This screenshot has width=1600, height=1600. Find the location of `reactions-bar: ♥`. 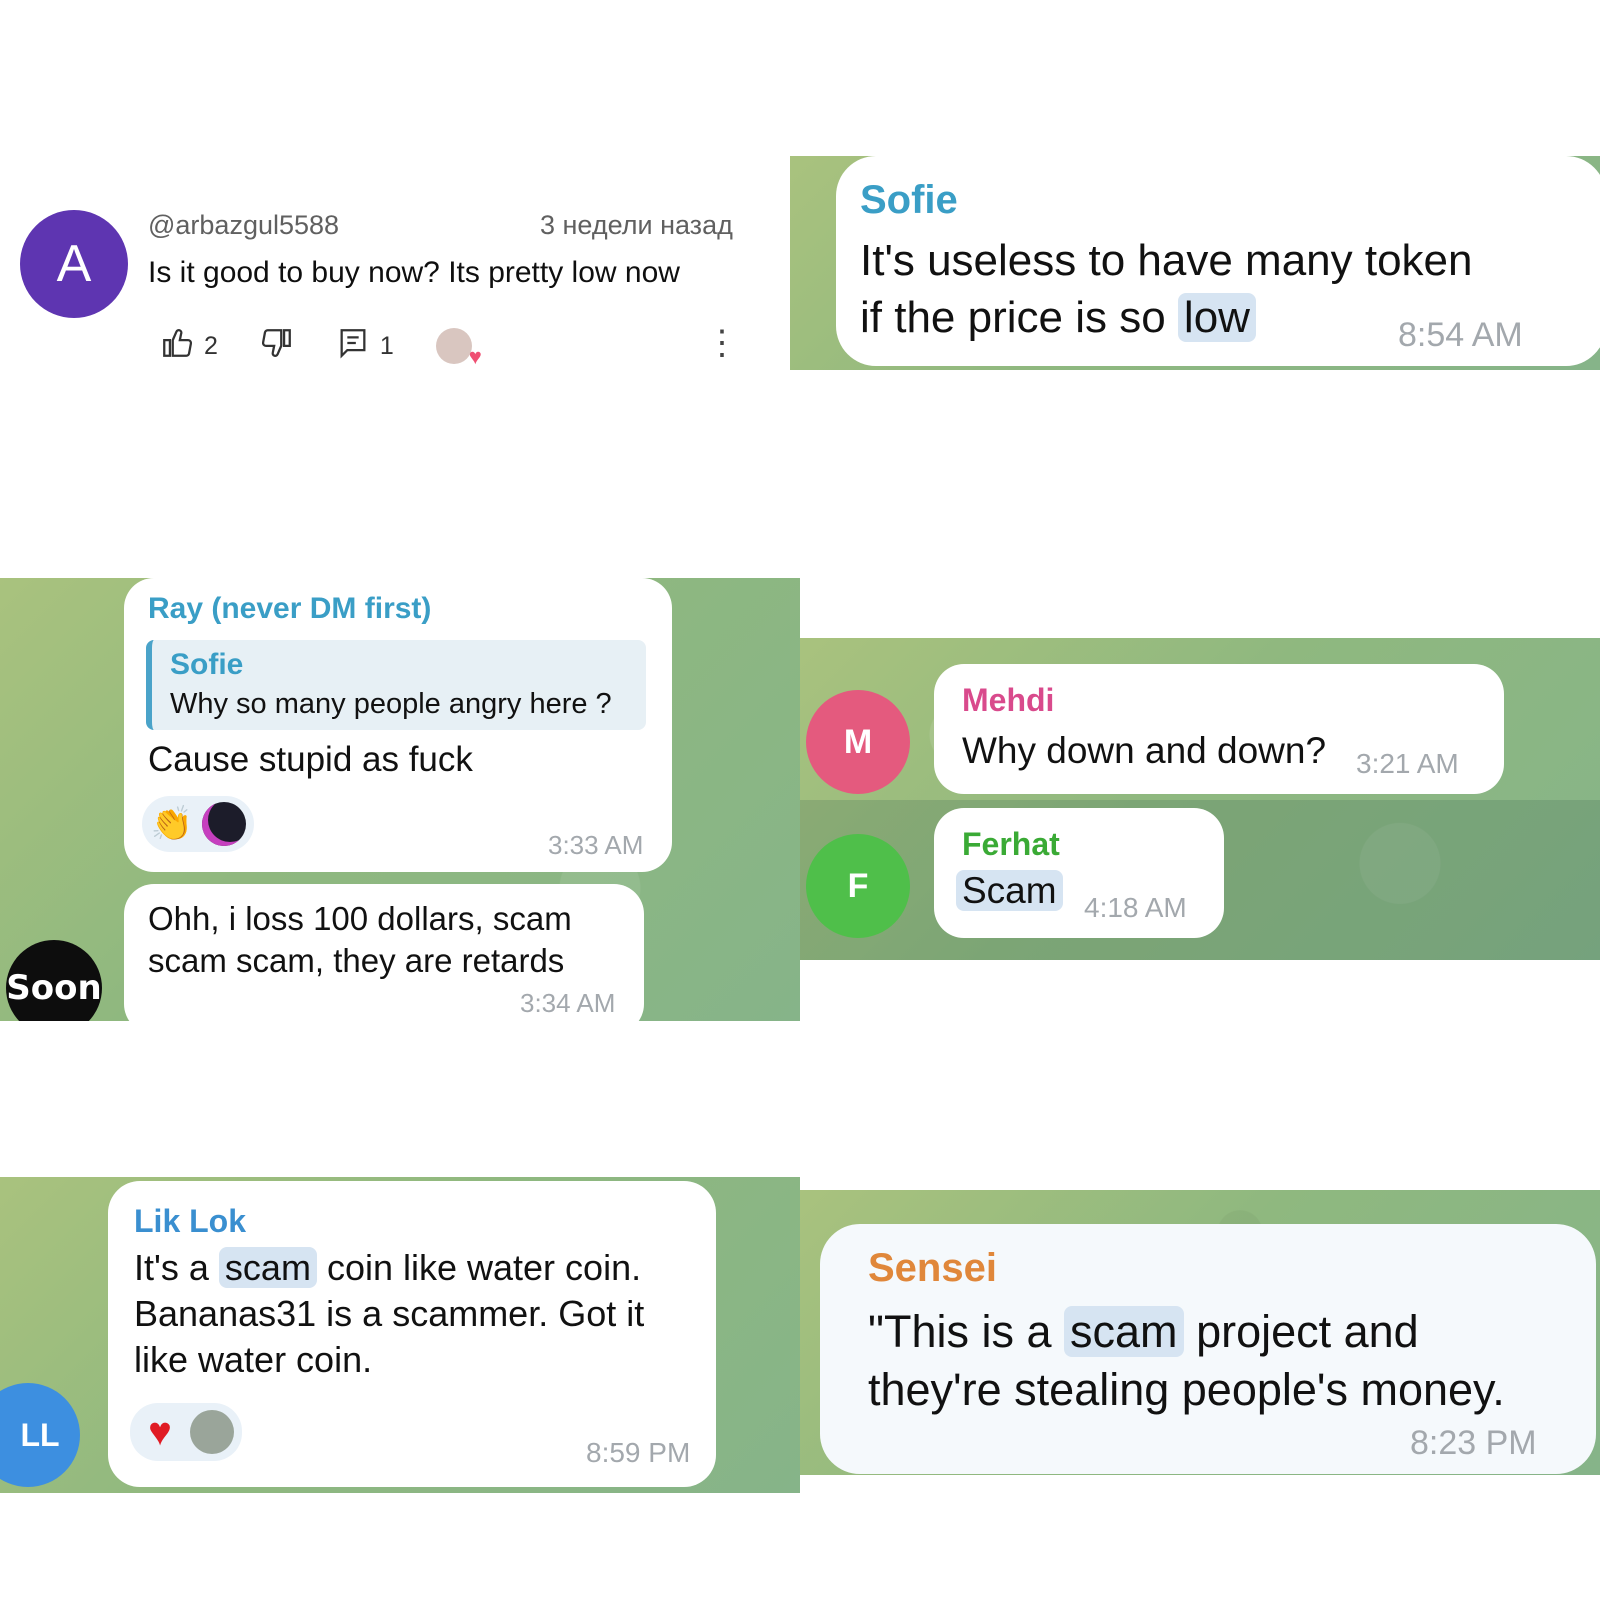

reactions-bar: ♥ is located at coordinates (186, 1432).